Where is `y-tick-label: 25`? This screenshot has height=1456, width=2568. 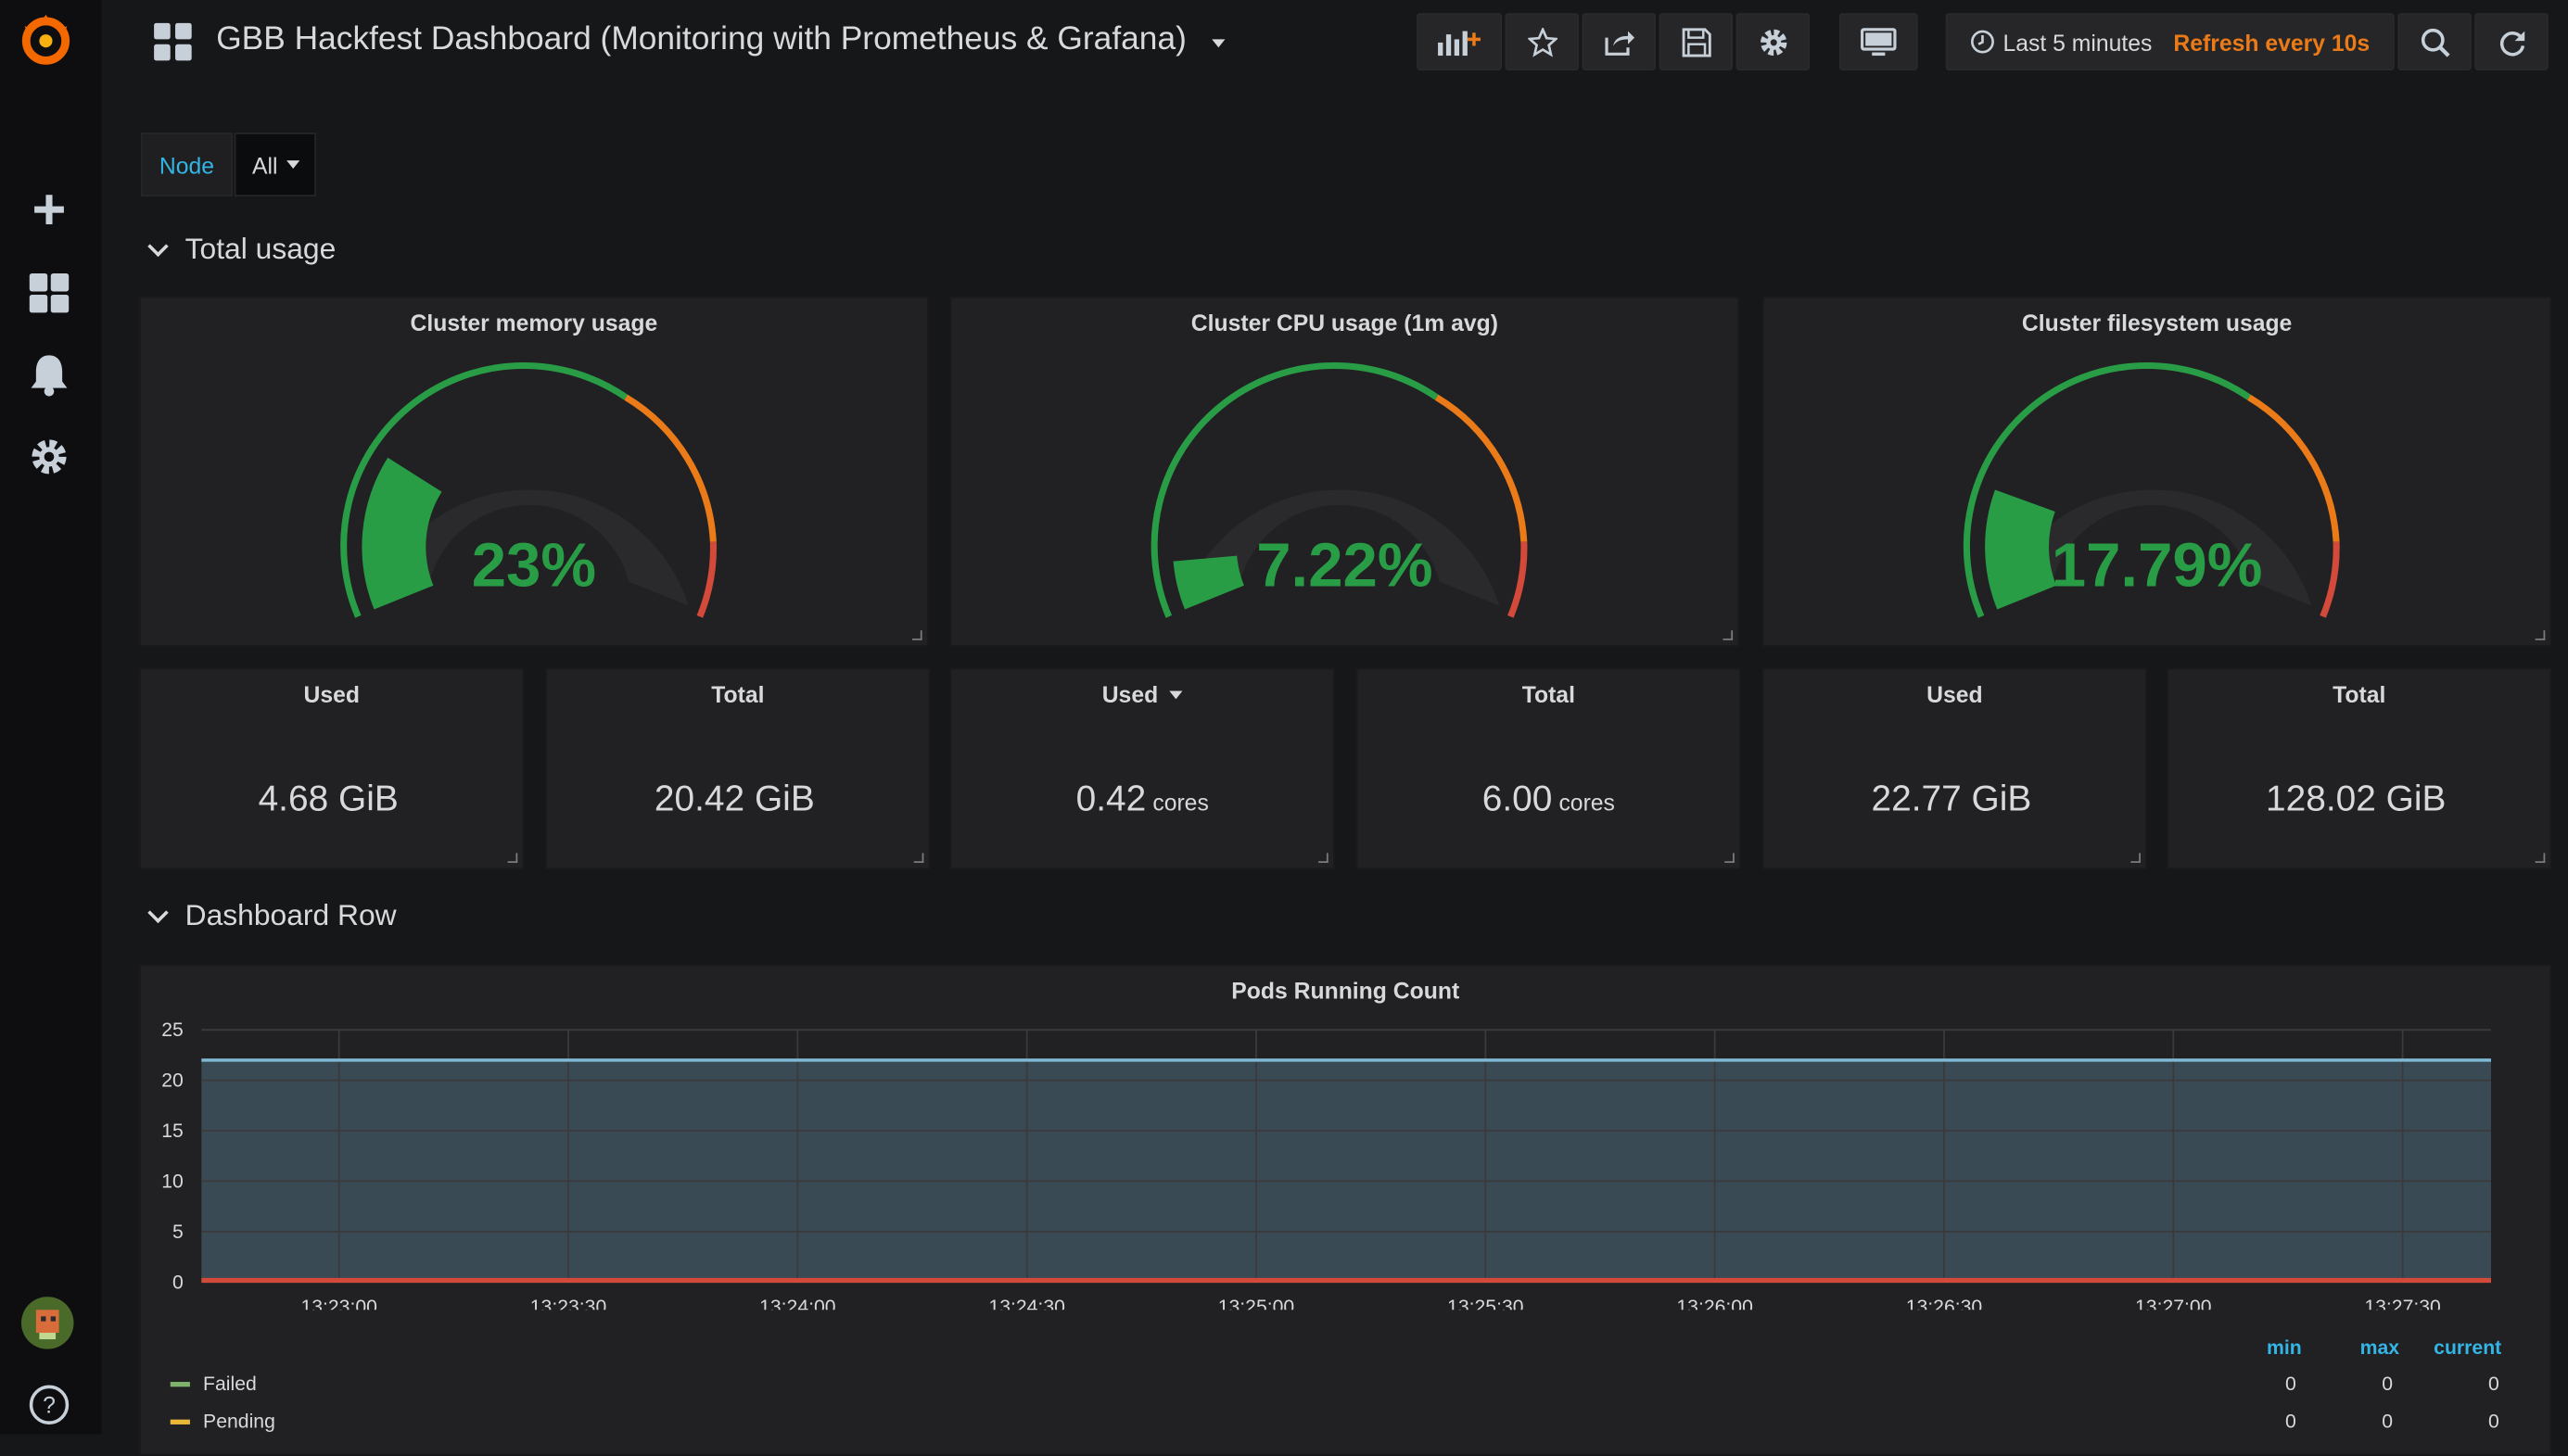
y-tick-label: 25 is located at coordinates (172, 1030).